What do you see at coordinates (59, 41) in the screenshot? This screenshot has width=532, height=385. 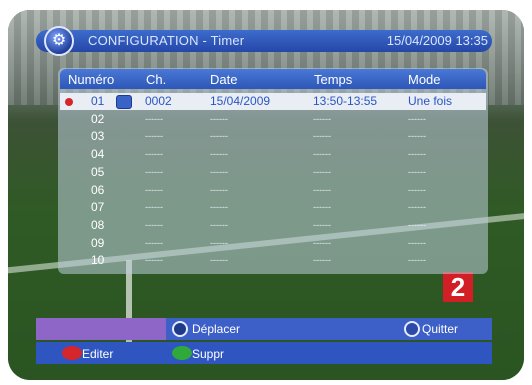 I see `configuration-icon: ⚙` at bounding box center [59, 41].